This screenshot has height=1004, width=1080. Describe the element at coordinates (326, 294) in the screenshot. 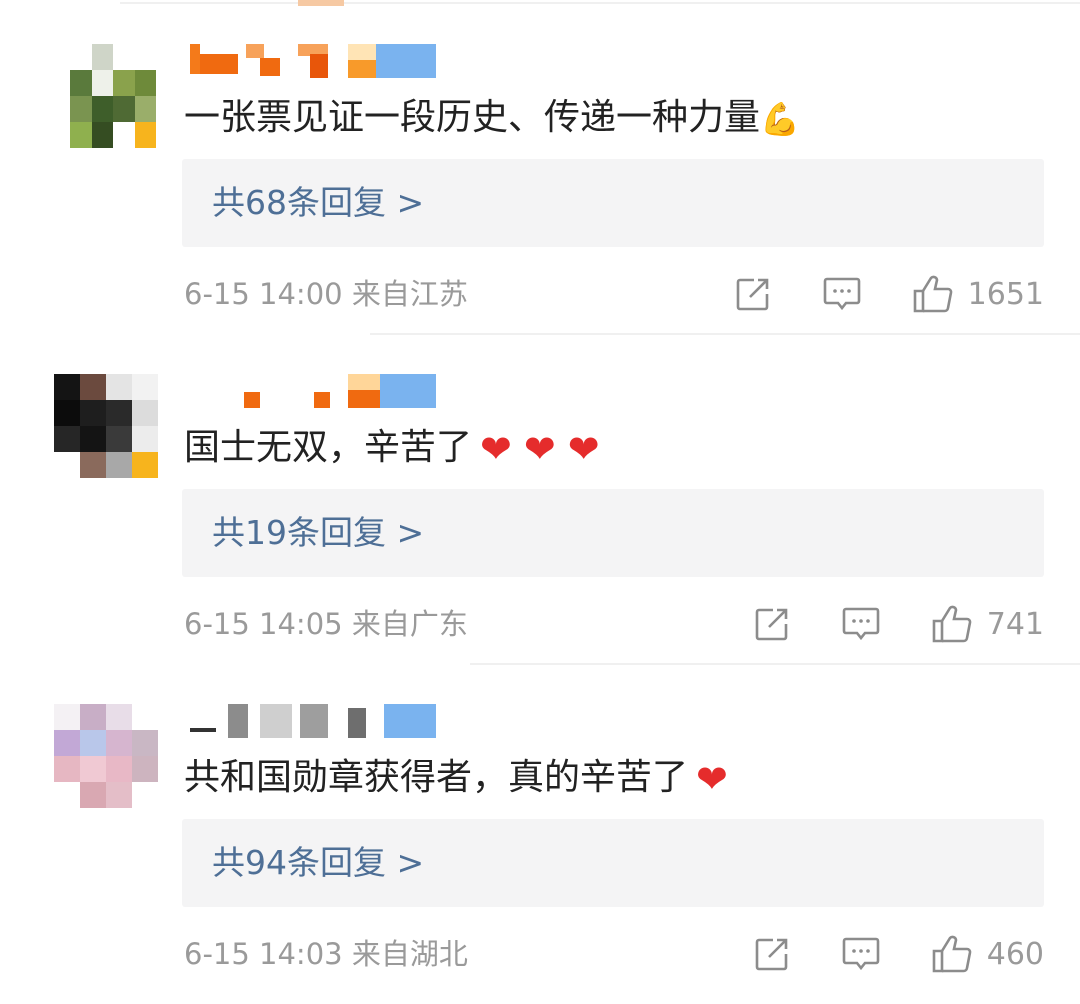

I see `comment-meta: 6-15 14:00 来自江苏` at that location.